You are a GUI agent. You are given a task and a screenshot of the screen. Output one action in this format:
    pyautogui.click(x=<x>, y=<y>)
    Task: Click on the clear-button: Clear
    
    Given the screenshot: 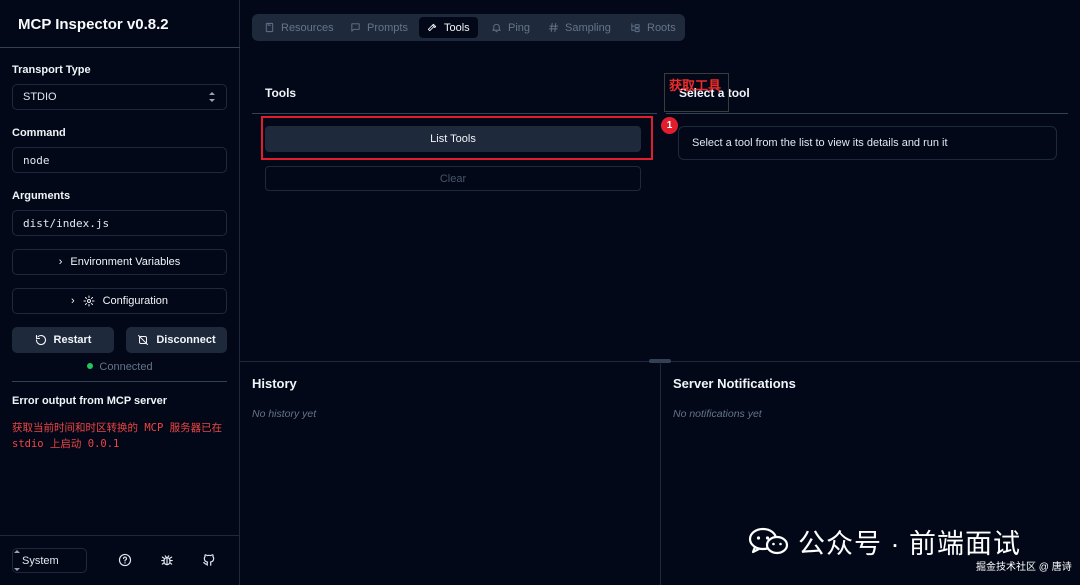 What is the action you would take?
    pyautogui.click(x=453, y=178)
    